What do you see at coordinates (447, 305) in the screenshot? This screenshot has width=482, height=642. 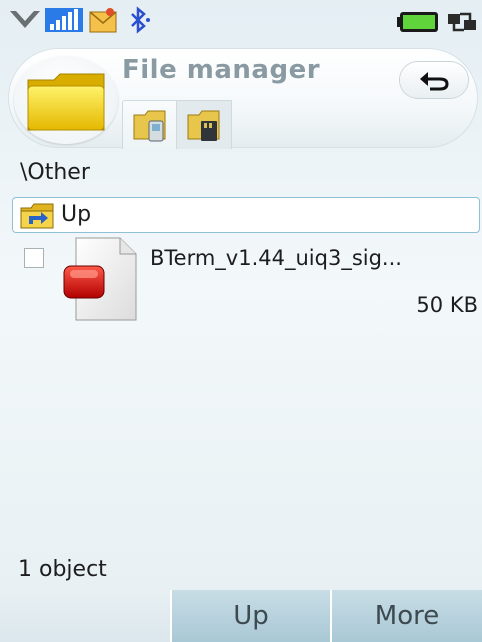 I see `file-size: 50 KB` at bounding box center [447, 305].